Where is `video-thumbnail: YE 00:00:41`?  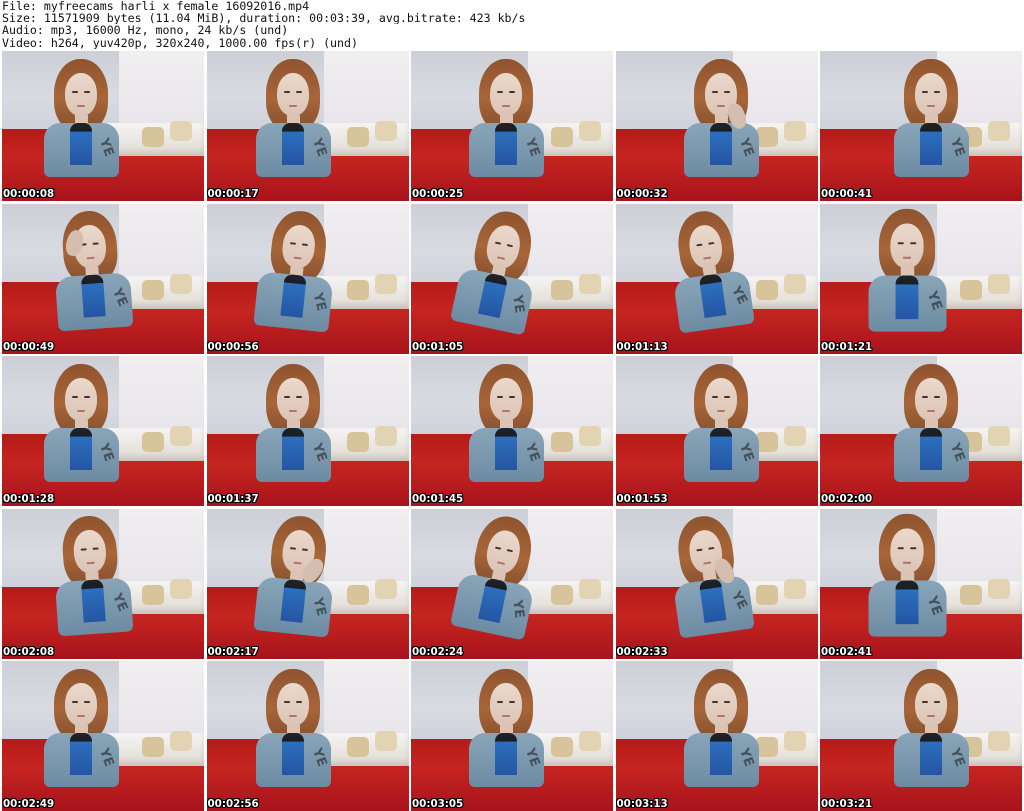 video-thumbnail: YE 00:00:41 is located at coordinates (921, 126).